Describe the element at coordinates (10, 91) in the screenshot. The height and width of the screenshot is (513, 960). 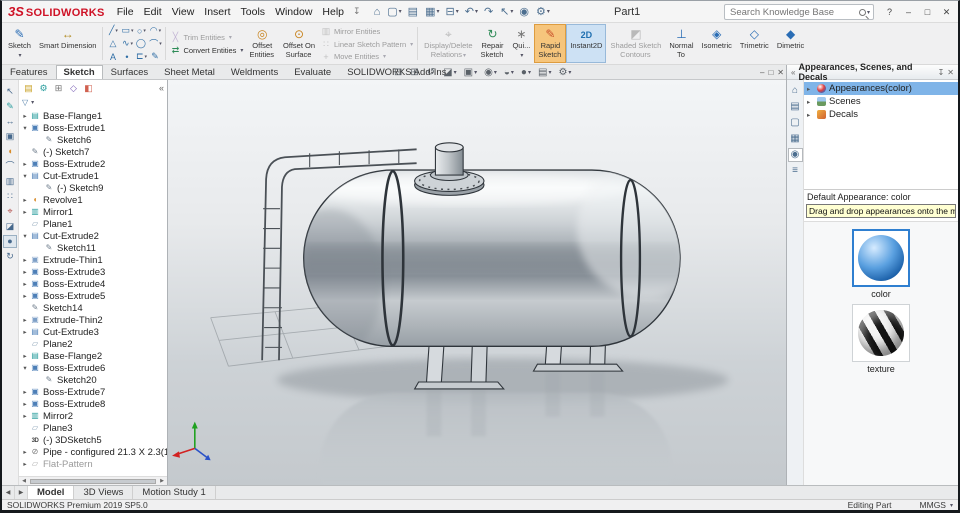
I see `select-tool-icon: ↖` at that location.